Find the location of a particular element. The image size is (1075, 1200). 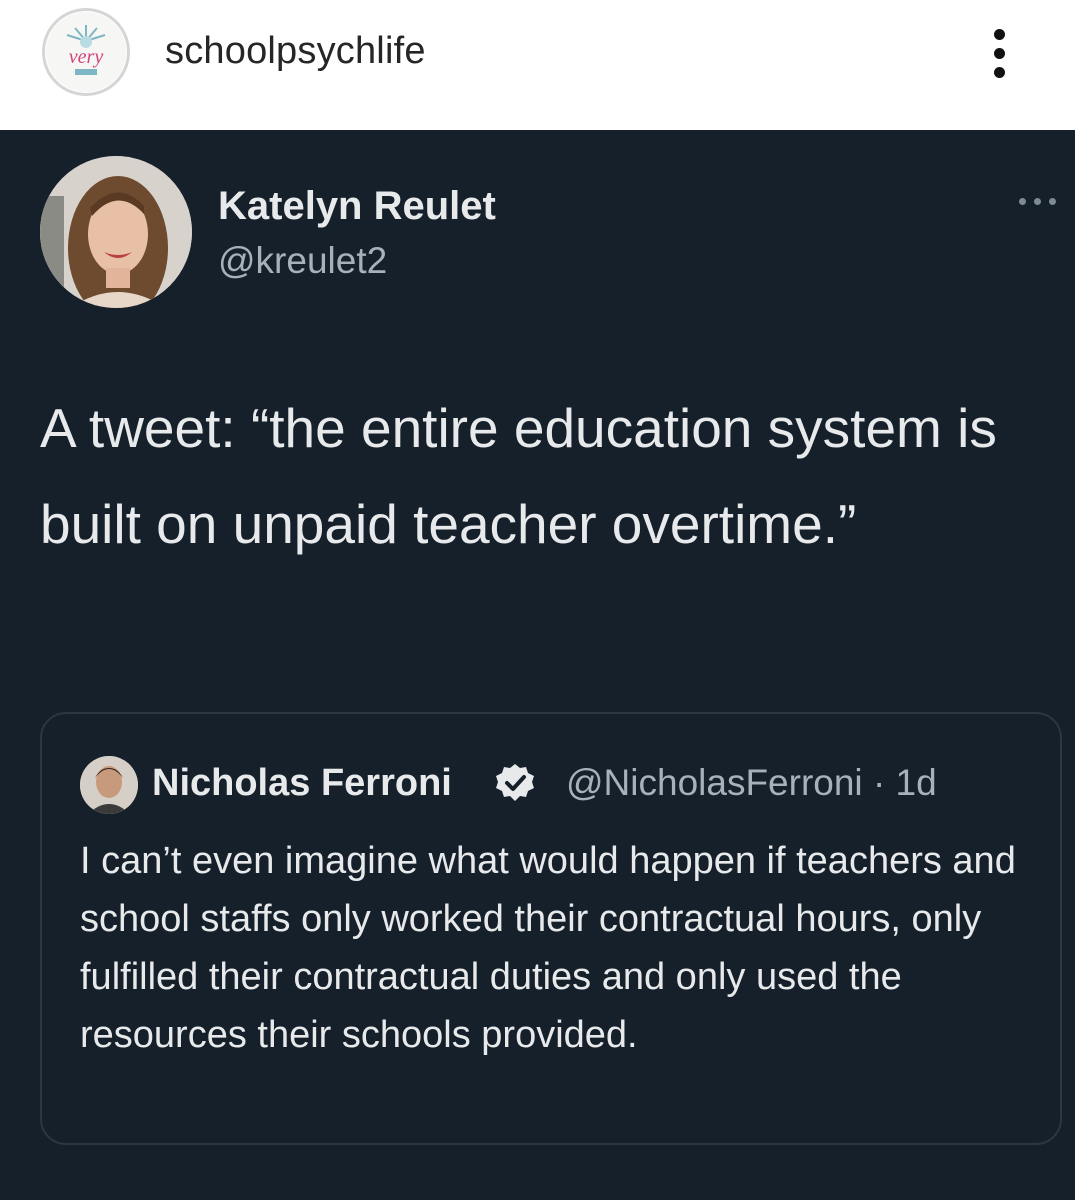

quoted-tweet-time: 1d is located at coordinates (916, 782).